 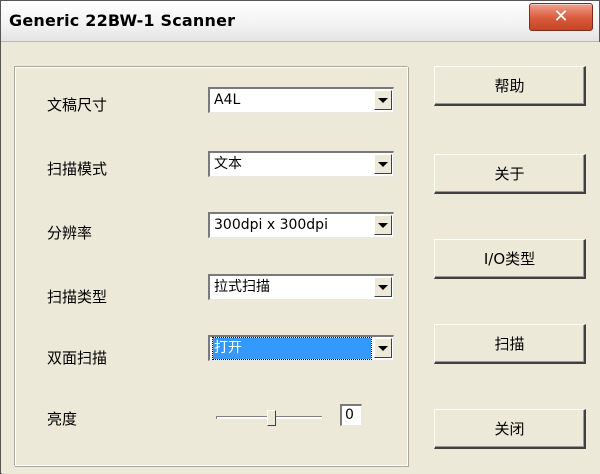 I want to click on scan-type-label: 扫描类型, so click(x=77, y=297).